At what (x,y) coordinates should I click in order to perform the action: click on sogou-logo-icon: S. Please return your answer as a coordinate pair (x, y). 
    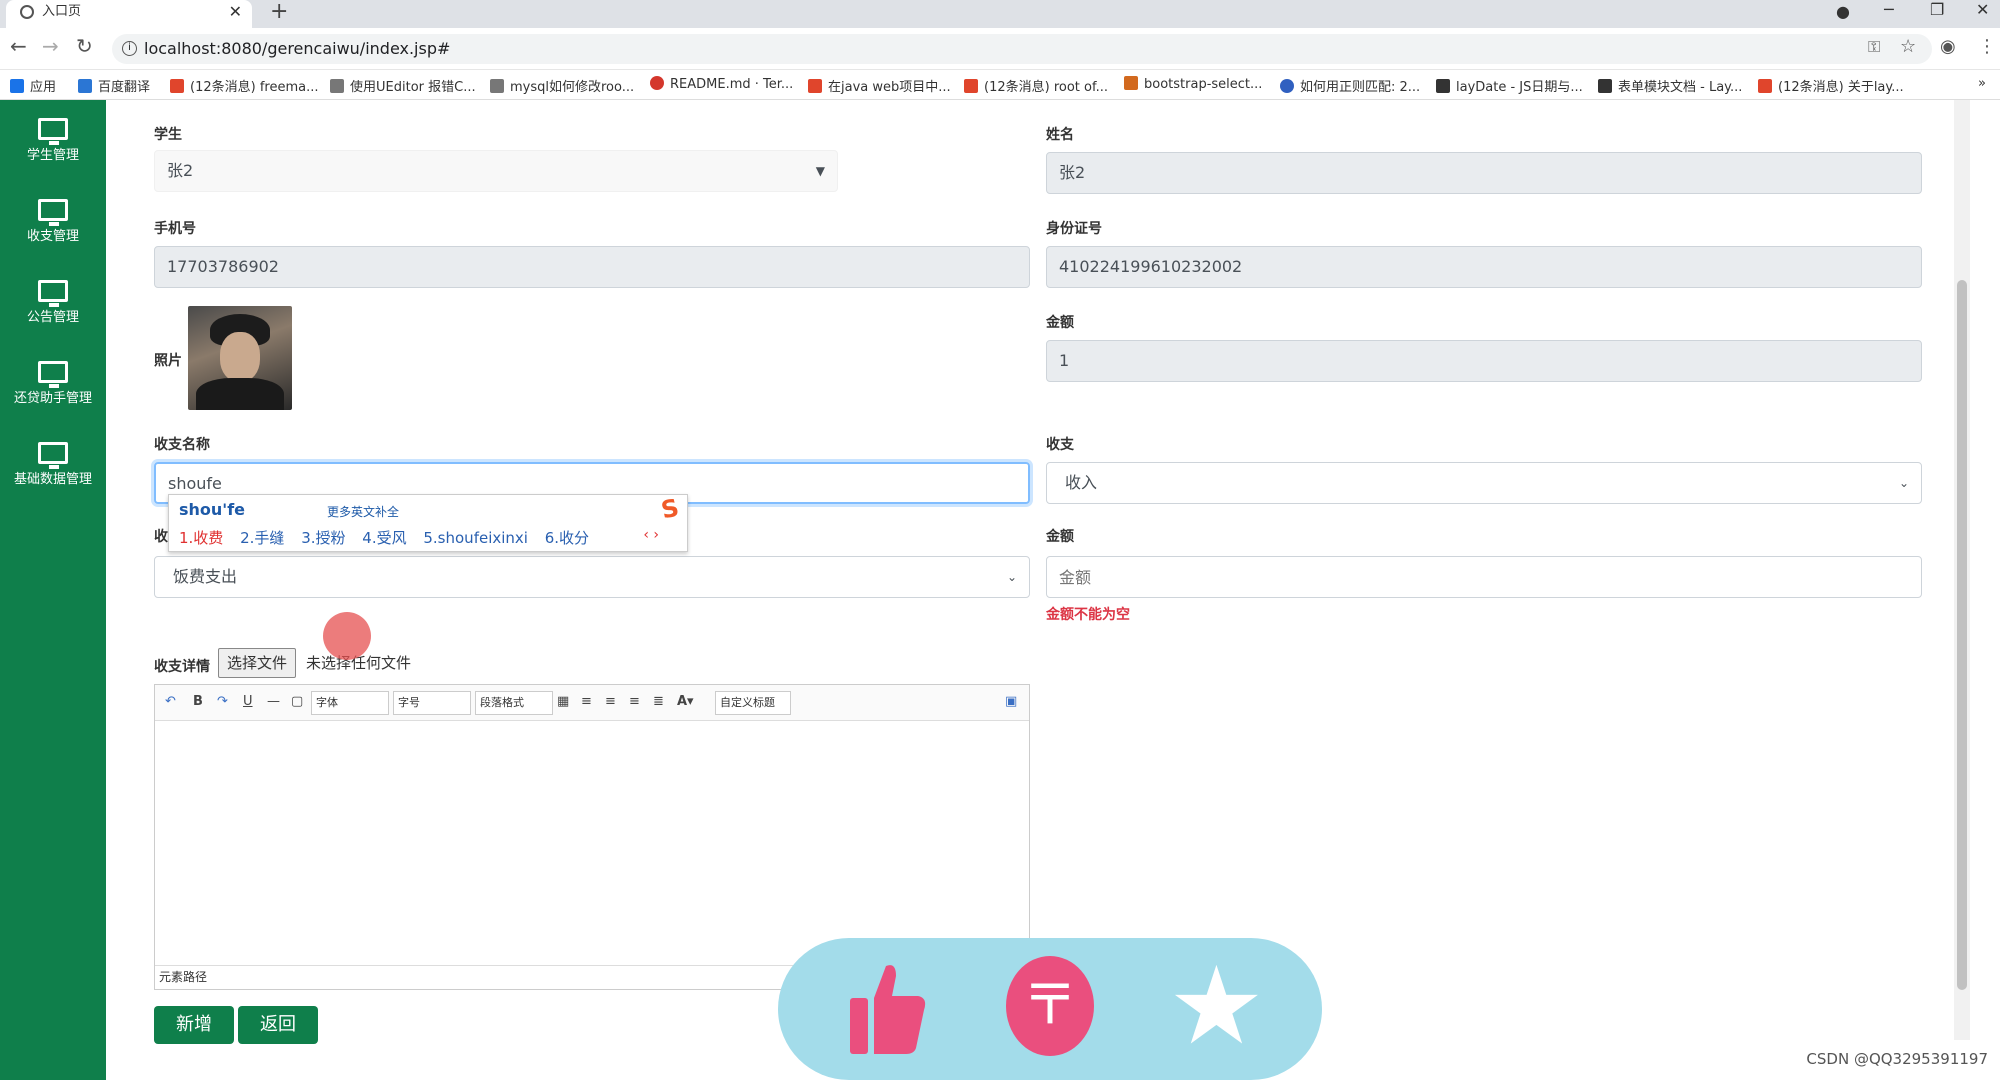
    Looking at the image, I should click on (670, 509).